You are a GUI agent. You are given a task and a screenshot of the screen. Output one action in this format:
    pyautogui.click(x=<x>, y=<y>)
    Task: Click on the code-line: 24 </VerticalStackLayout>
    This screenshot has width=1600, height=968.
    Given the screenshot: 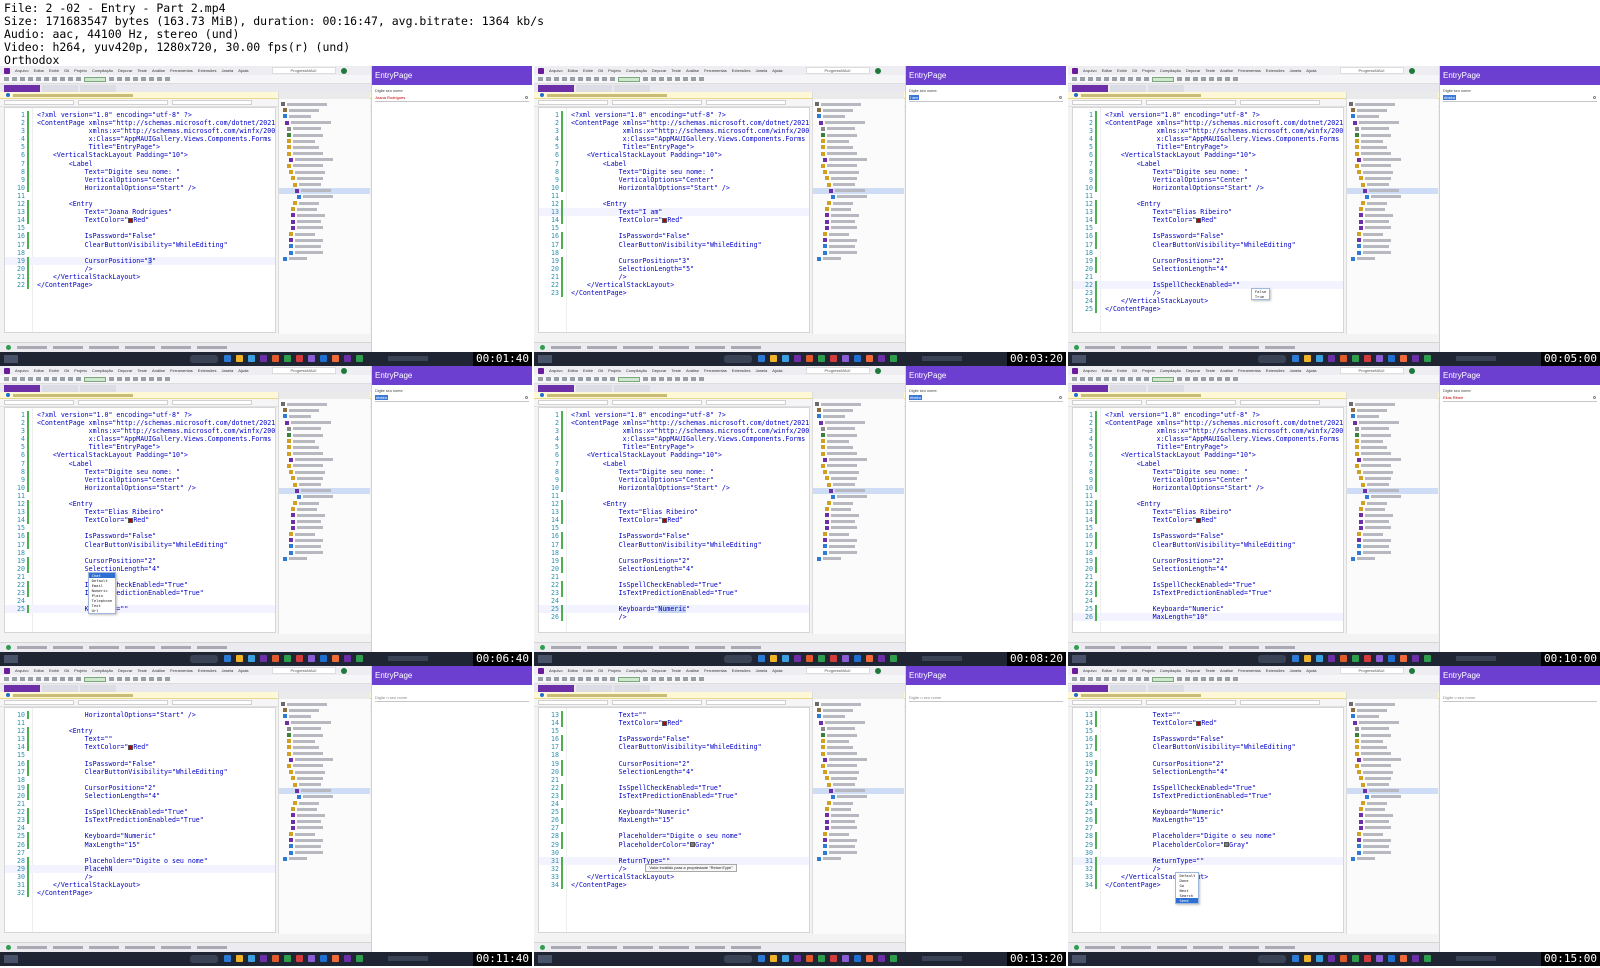 What is the action you would take?
    pyautogui.click(x=1208, y=301)
    